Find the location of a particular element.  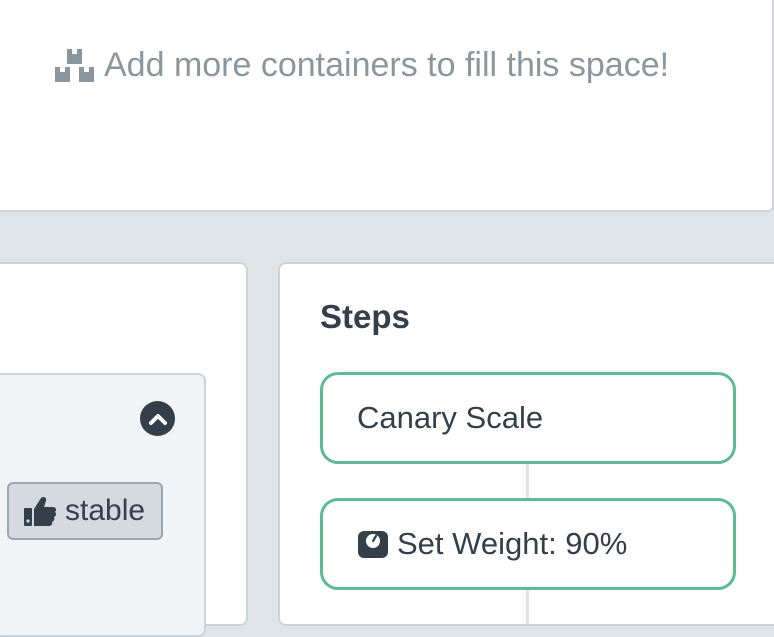

empty-space-placeholder: Add more containers to fill this space! is located at coordinates (361, 65).